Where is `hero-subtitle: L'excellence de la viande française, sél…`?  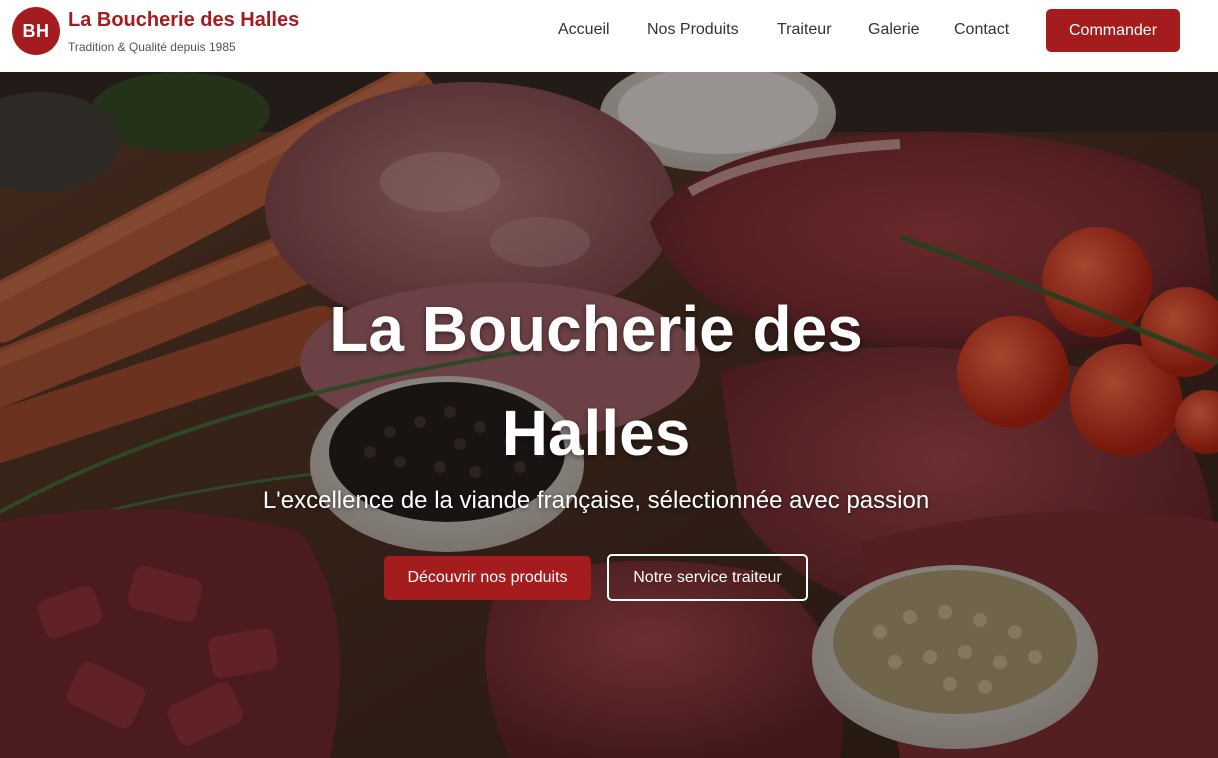 hero-subtitle: L'excellence de la viande française, sél… is located at coordinates (596, 500).